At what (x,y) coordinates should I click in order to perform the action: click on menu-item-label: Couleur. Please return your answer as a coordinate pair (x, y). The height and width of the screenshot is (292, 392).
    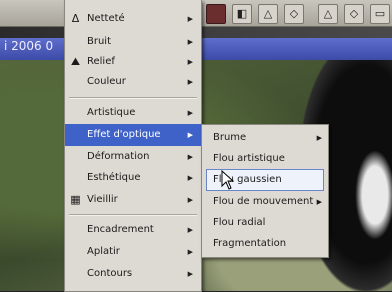
    Looking at the image, I should click on (106, 81).